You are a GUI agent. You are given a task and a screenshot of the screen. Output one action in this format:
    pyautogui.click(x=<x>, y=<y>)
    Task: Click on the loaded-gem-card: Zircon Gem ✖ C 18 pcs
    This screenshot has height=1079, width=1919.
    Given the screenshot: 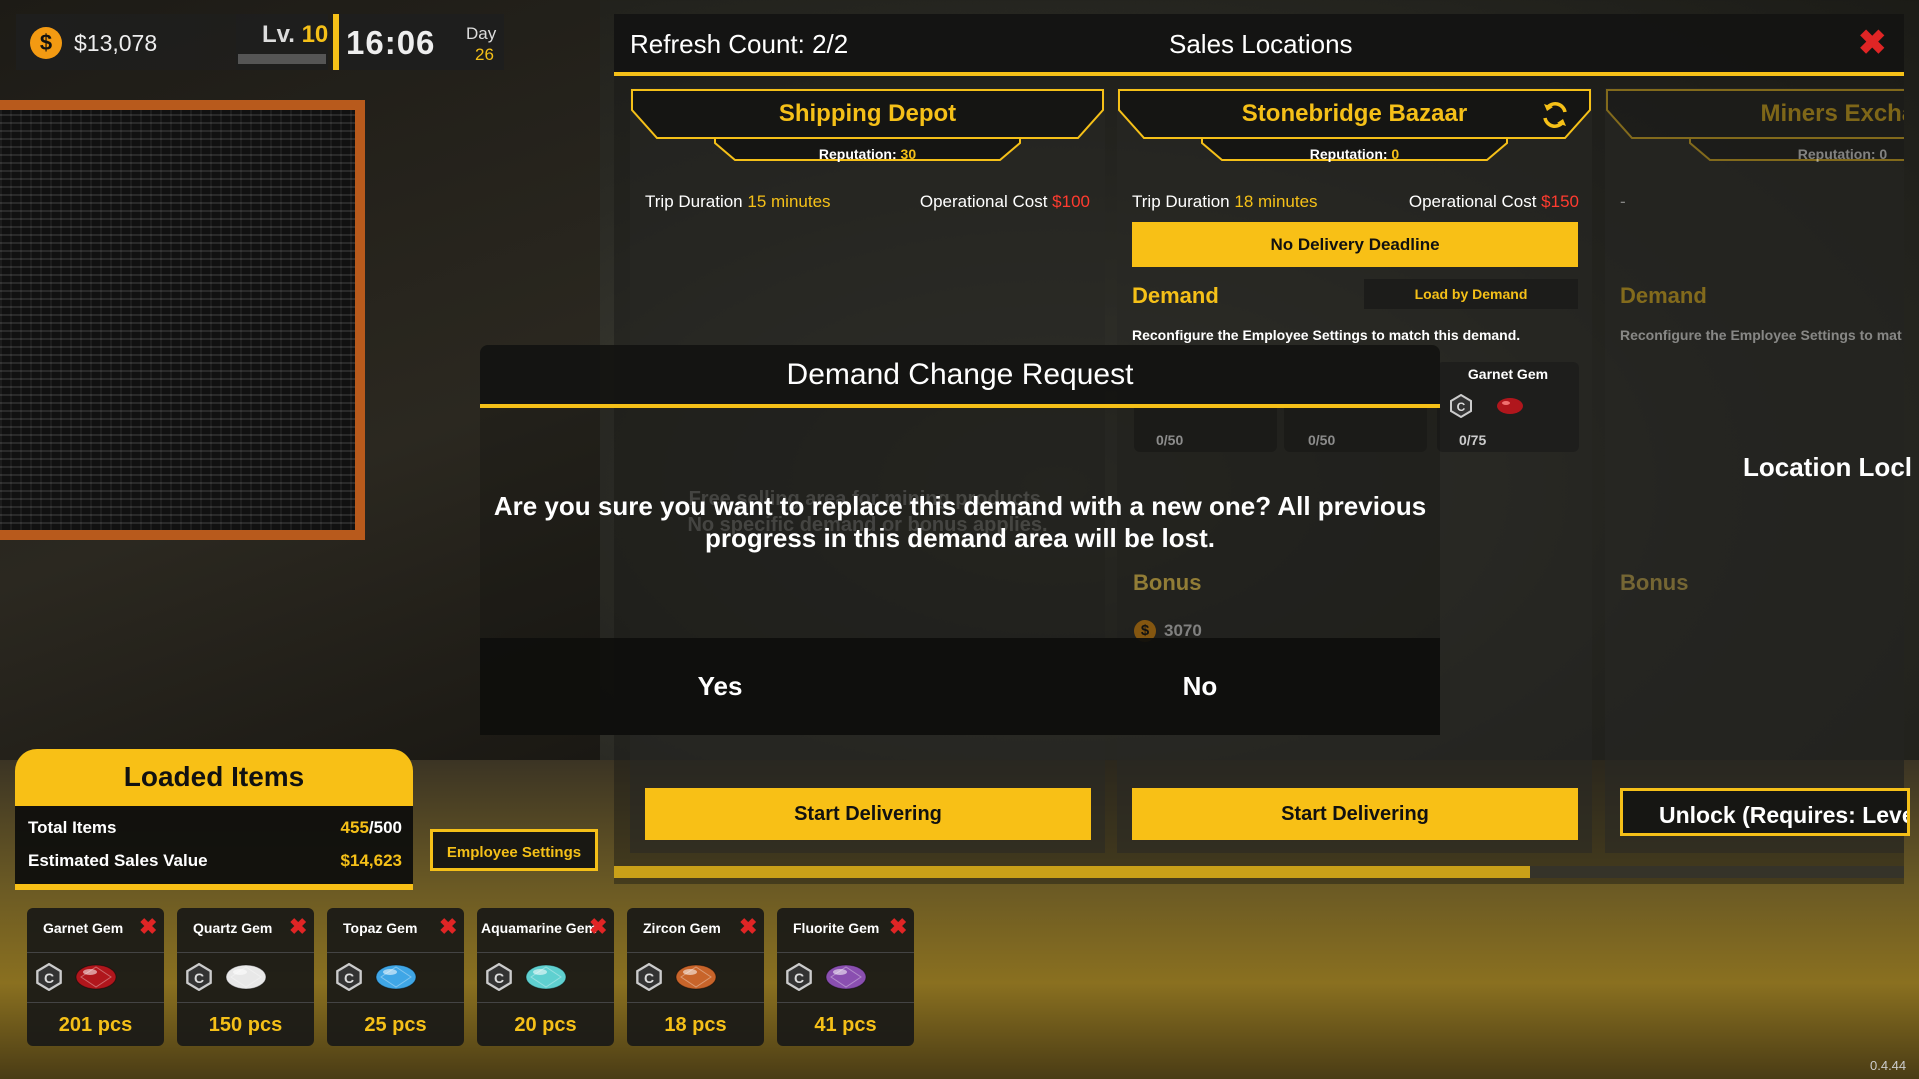 What is the action you would take?
    pyautogui.click(x=695, y=977)
    